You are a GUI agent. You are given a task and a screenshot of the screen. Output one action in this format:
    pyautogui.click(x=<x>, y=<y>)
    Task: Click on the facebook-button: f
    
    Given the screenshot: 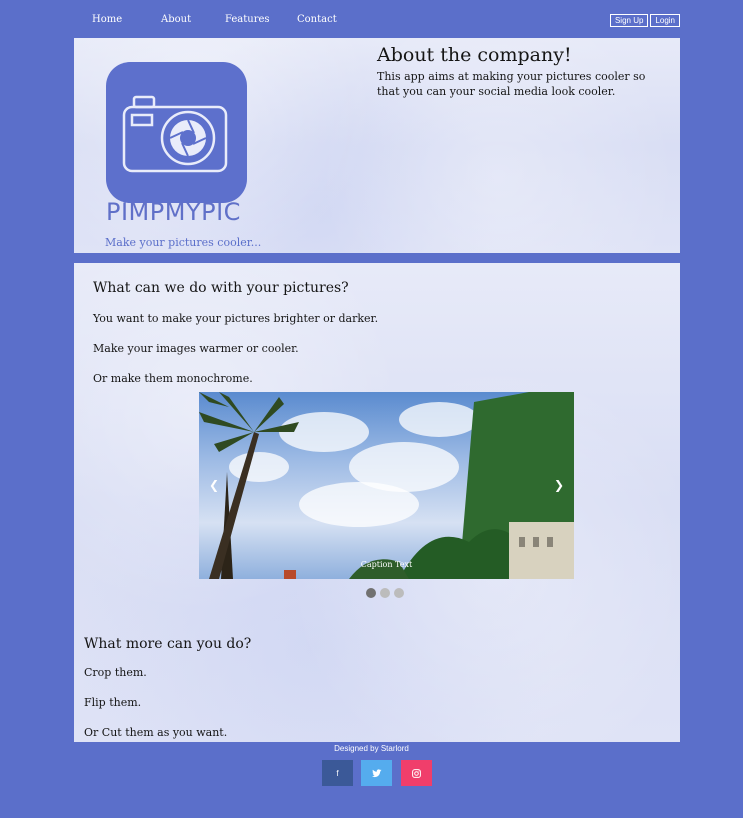 What is the action you would take?
    pyautogui.click(x=337, y=773)
    